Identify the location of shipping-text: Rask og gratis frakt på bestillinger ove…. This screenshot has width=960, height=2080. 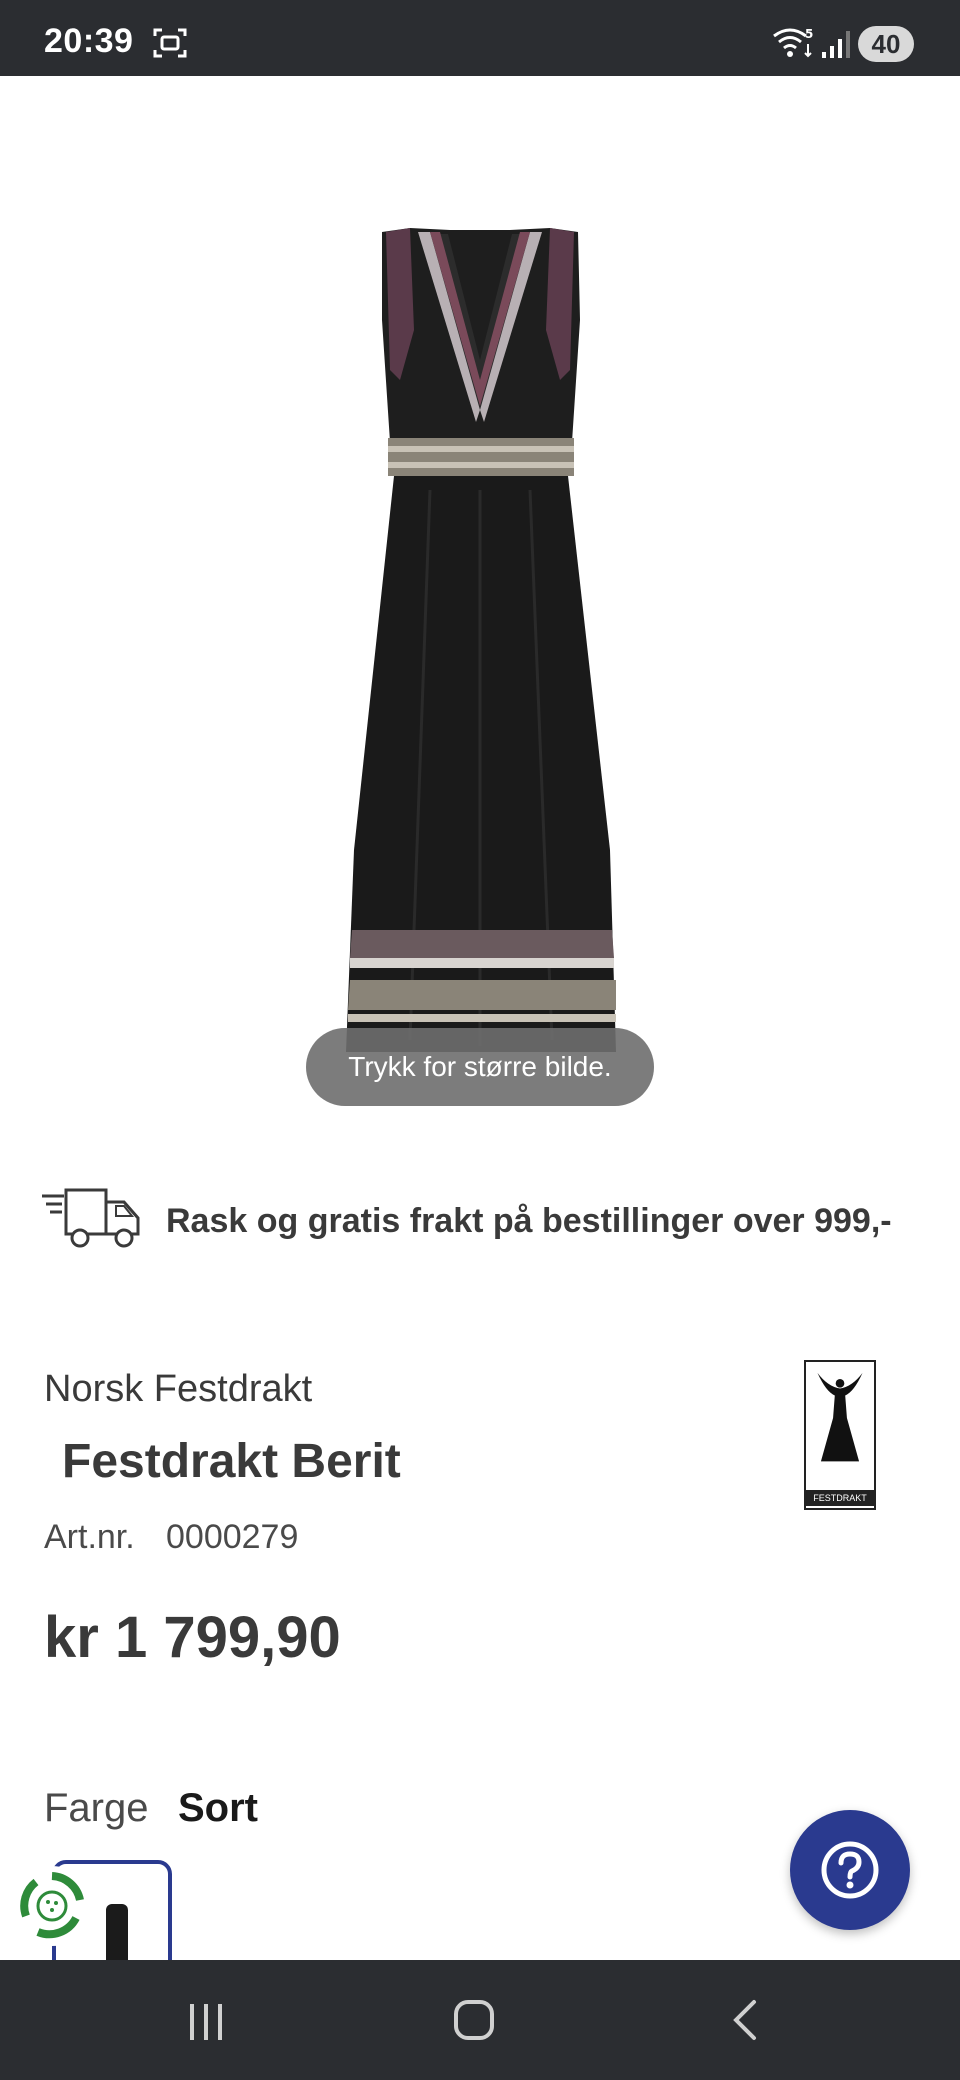
(529, 1221).